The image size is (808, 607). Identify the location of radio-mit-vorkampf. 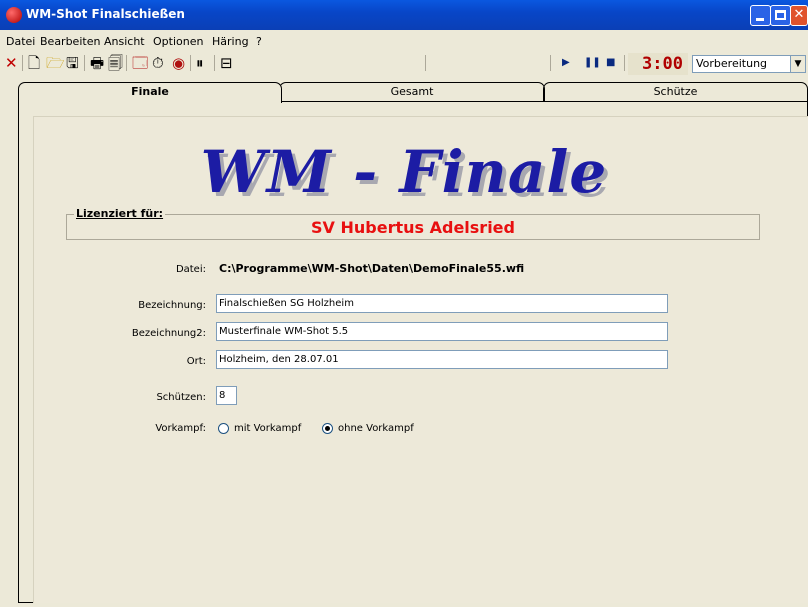
(223, 428).